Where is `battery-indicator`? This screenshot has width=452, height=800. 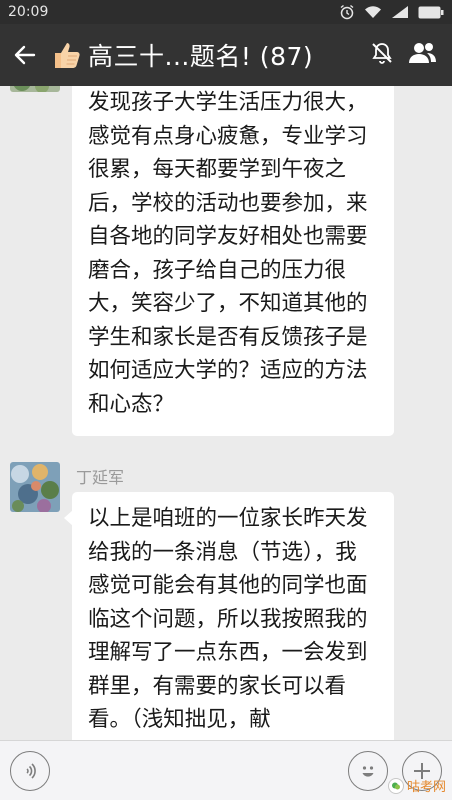
battery-indicator is located at coordinates (431, 12).